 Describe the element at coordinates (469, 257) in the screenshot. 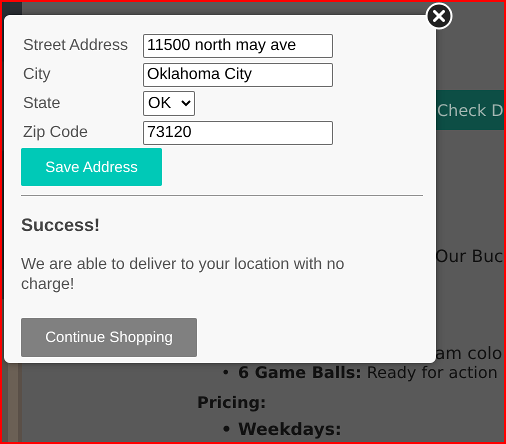

I see `body-text: Our Buc` at that location.